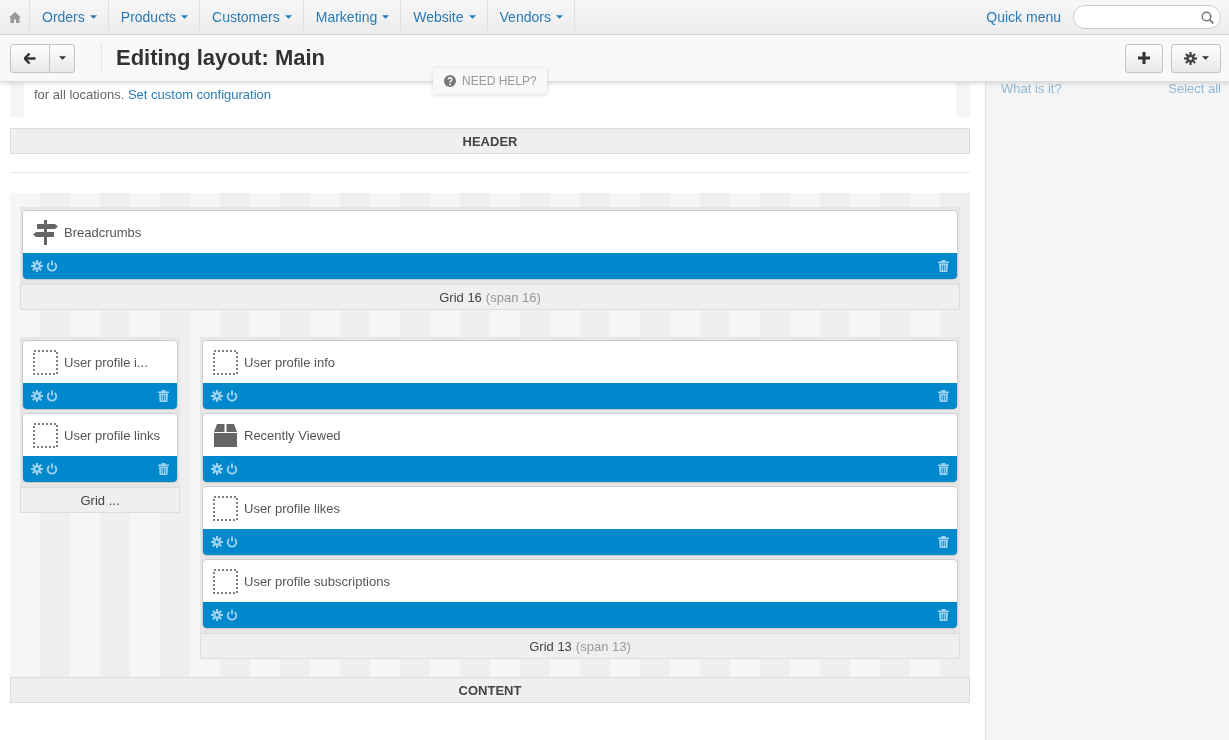 The image size is (1229, 740). What do you see at coordinates (1023, 17) in the screenshot?
I see `quick-menu-link: Quick menu` at bounding box center [1023, 17].